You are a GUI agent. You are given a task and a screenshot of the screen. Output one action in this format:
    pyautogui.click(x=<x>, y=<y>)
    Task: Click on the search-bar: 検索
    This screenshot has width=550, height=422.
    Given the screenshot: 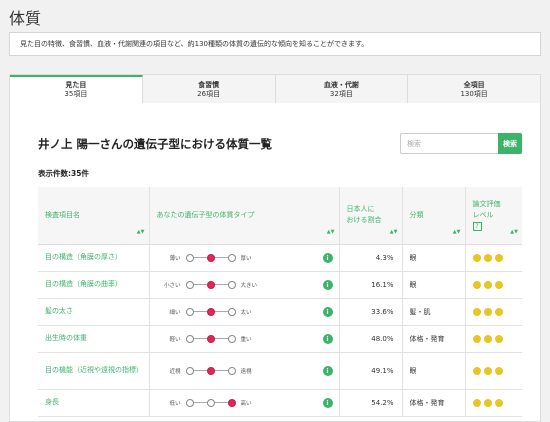 What is the action you would take?
    pyautogui.click(x=461, y=143)
    